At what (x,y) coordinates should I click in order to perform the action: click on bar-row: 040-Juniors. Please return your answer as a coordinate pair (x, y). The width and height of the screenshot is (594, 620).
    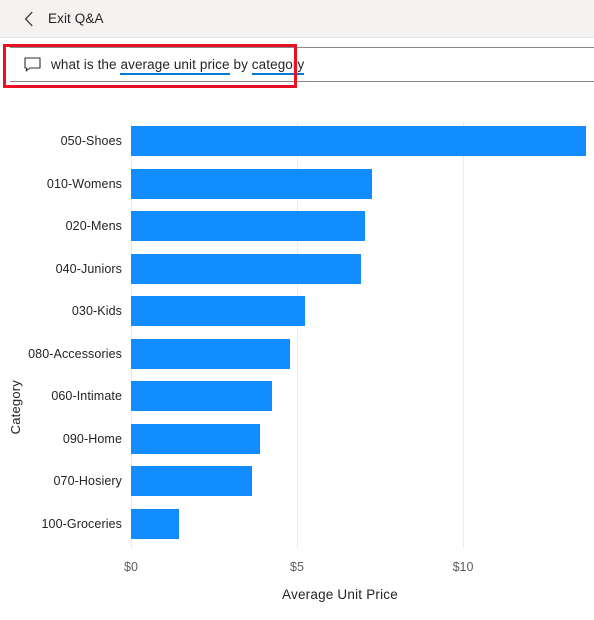
    Looking at the image, I should click on (297, 269).